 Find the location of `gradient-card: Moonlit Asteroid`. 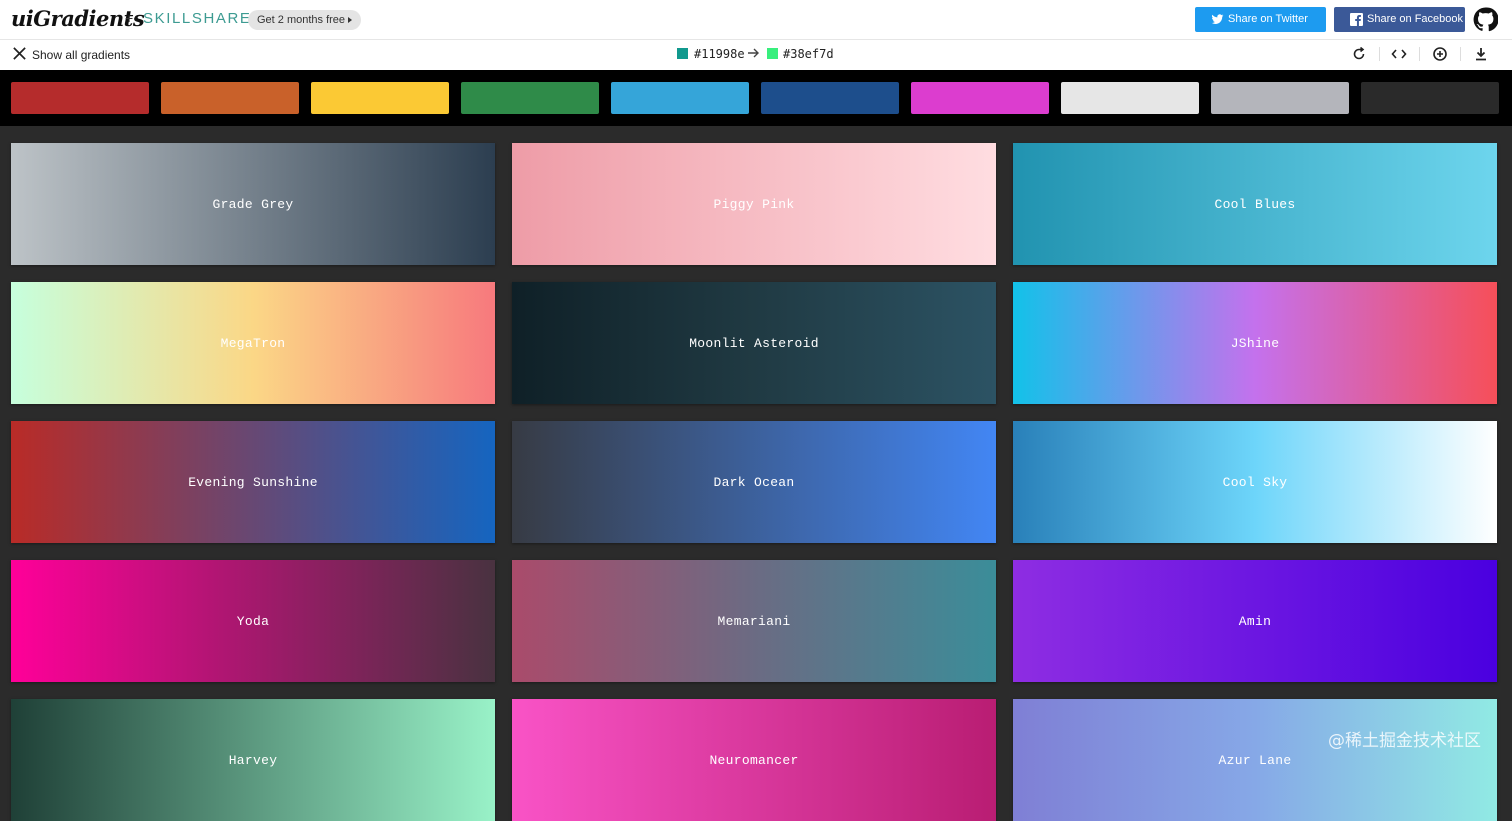

gradient-card: Moonlit Asteroid is located at coordinates (754, 343).